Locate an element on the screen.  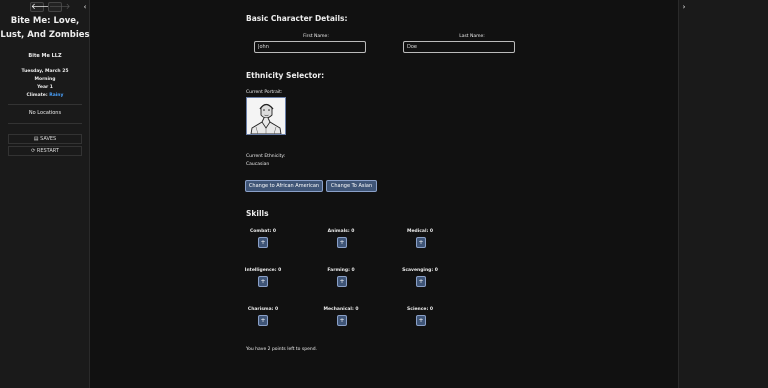
points-remaining-text: You have 2 points left to spend. is located at coordinates (281, 349).